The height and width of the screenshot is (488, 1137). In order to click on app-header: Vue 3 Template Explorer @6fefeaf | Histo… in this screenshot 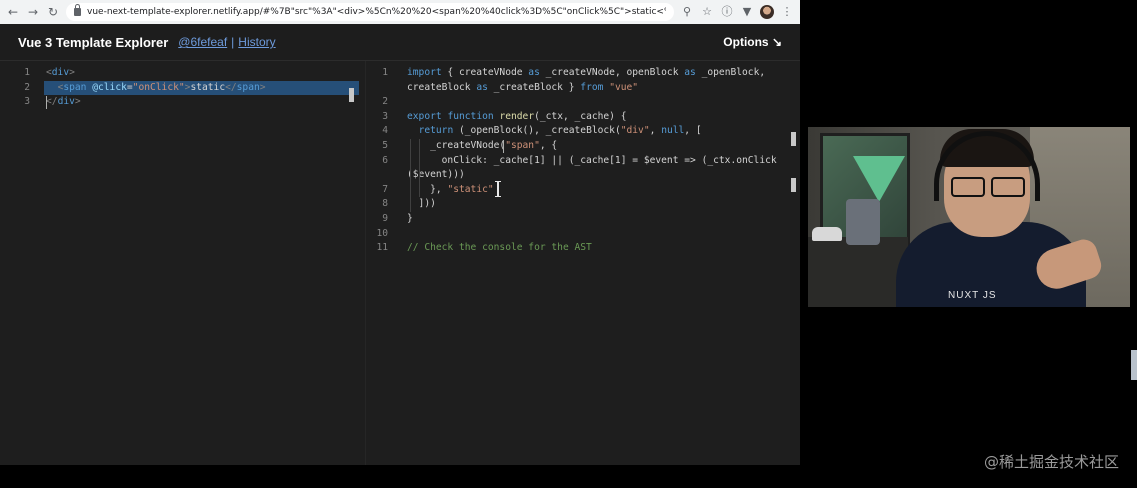, I will do `click(400, 42)`.